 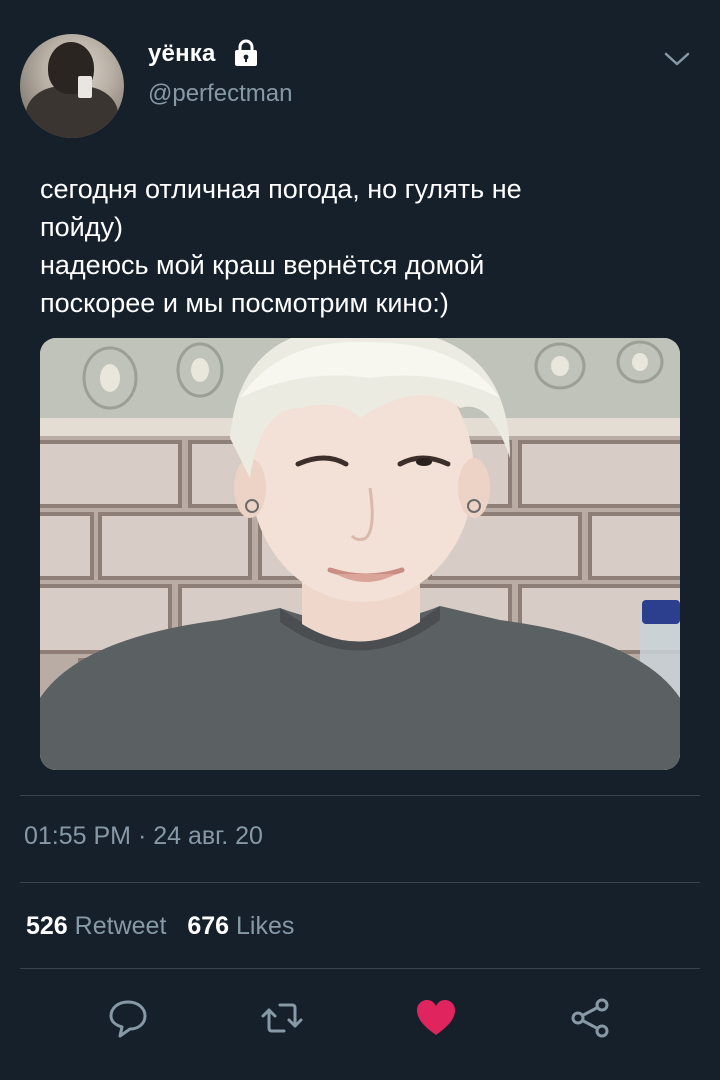 What do you see at coordinates (220, 94) in the screenshot?
I see `user-handle: @perfectman` at bounding box center [220, 94].